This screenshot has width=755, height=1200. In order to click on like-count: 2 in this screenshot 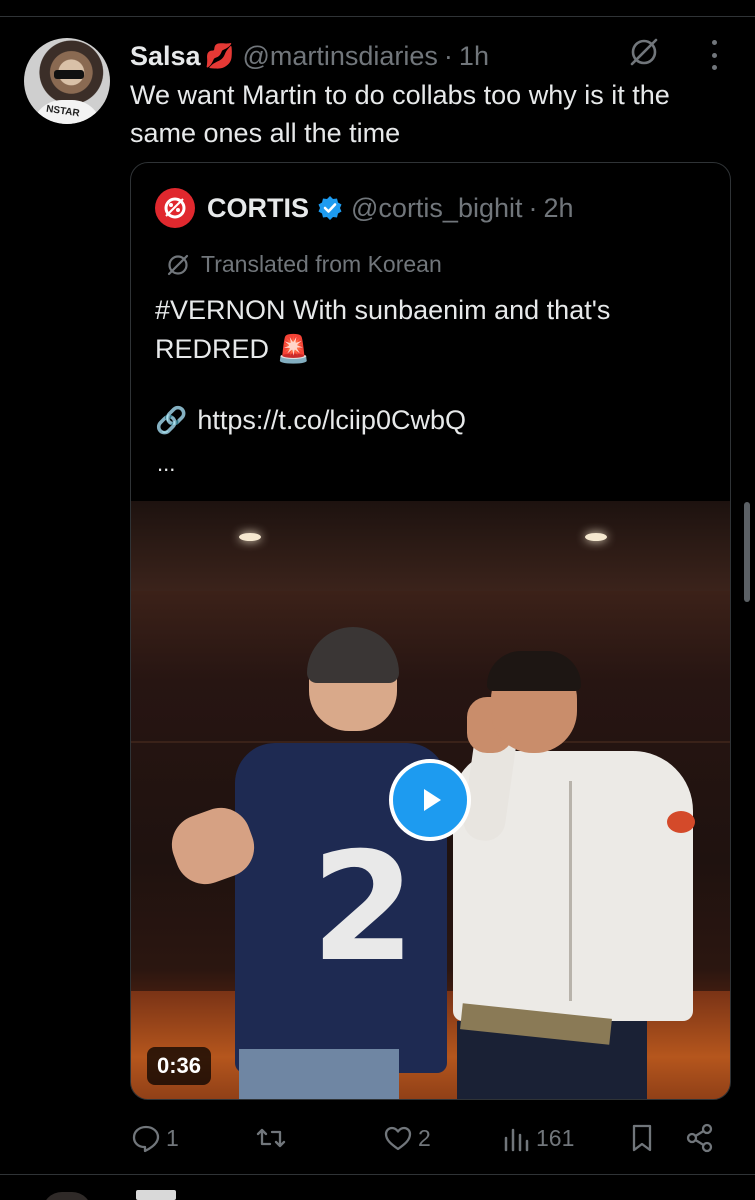, I will do `click(424, 1137)`.